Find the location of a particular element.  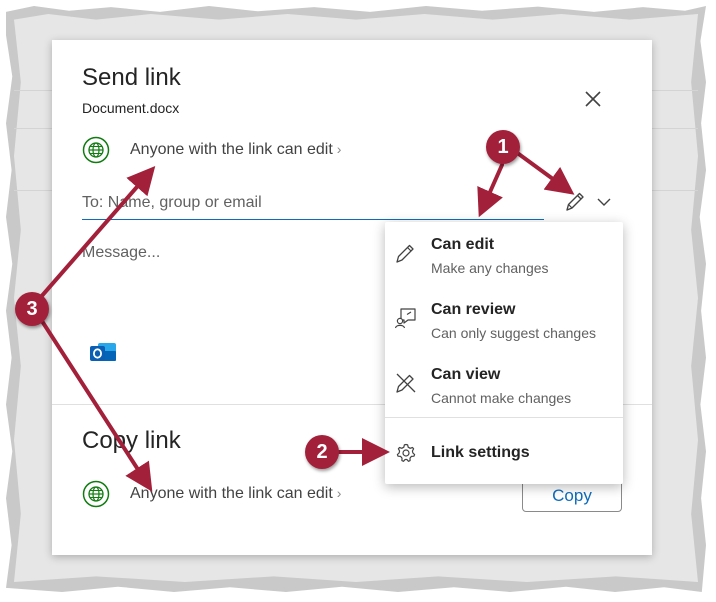

no-edit-icon is located at coordinates (406, 383).